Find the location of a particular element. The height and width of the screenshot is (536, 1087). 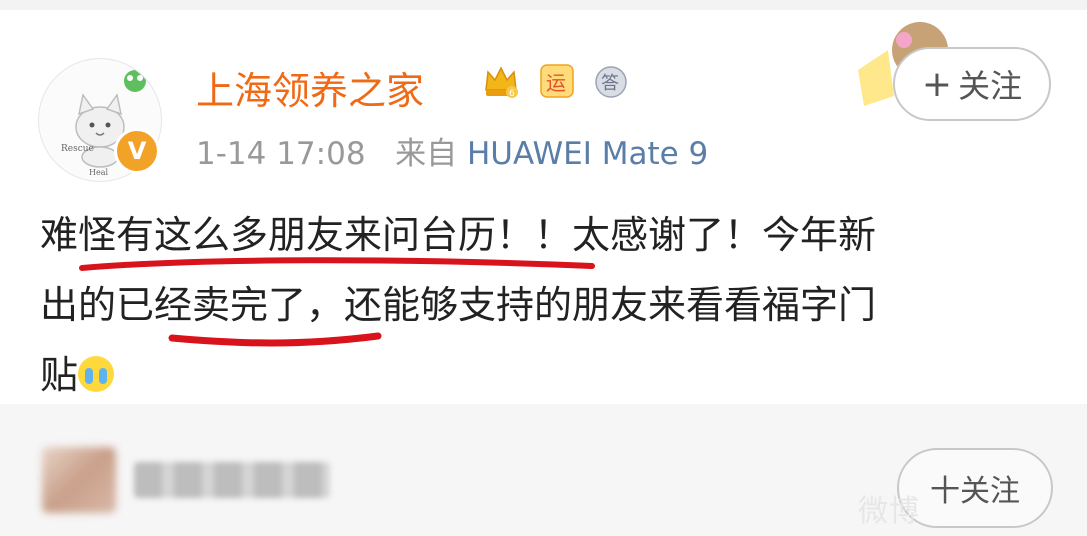

blurred-avatar is located at coordinates (79, 480).